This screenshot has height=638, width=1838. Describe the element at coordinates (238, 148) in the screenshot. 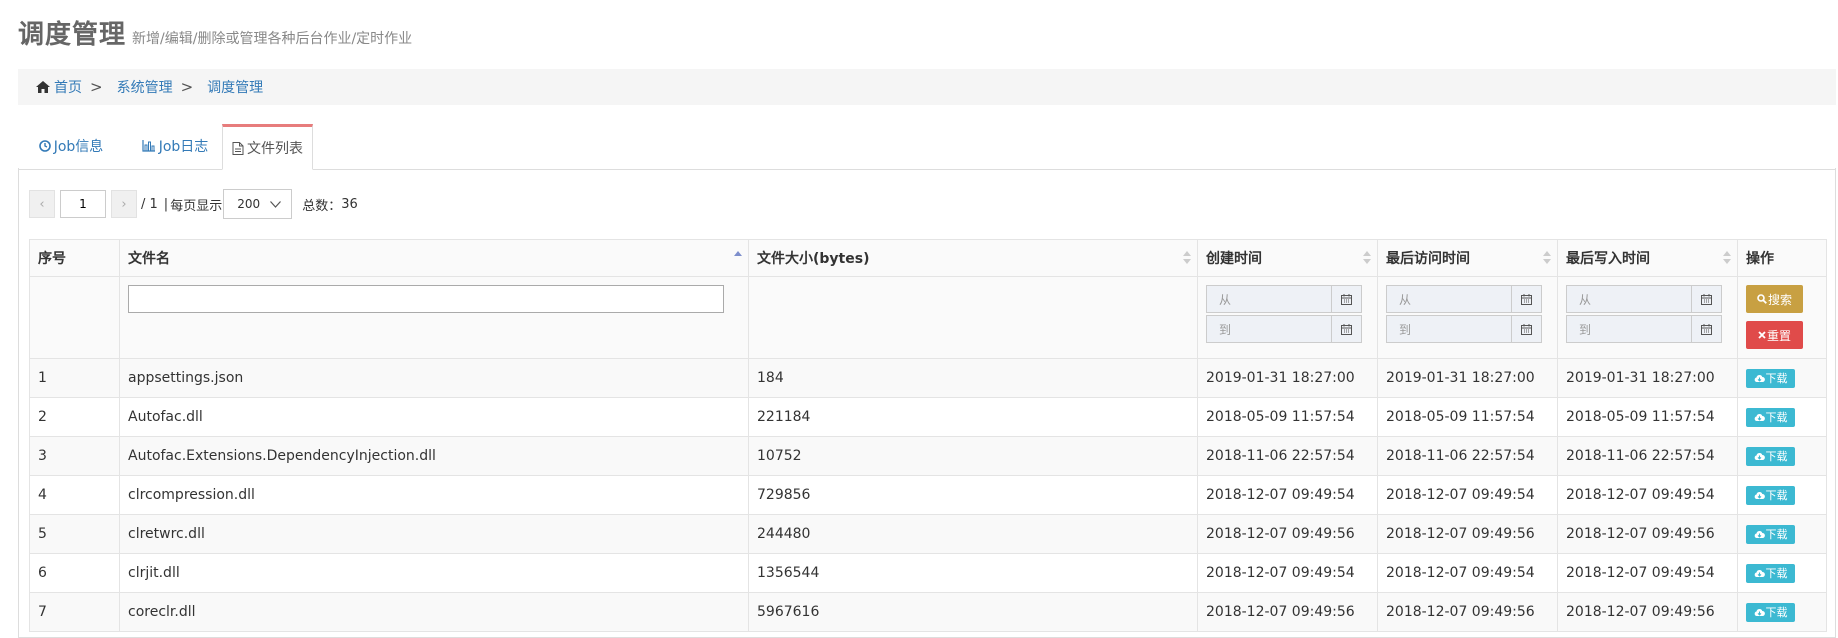

I see `file-icon` at that location.